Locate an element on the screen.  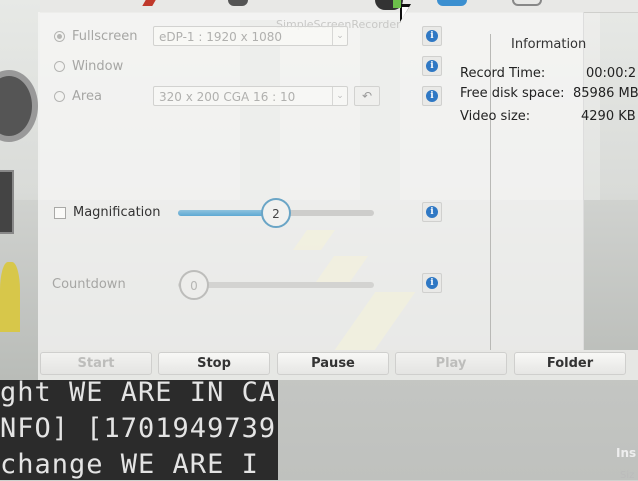
record-time-label: Record Time: is located at coordinates (503, 73).